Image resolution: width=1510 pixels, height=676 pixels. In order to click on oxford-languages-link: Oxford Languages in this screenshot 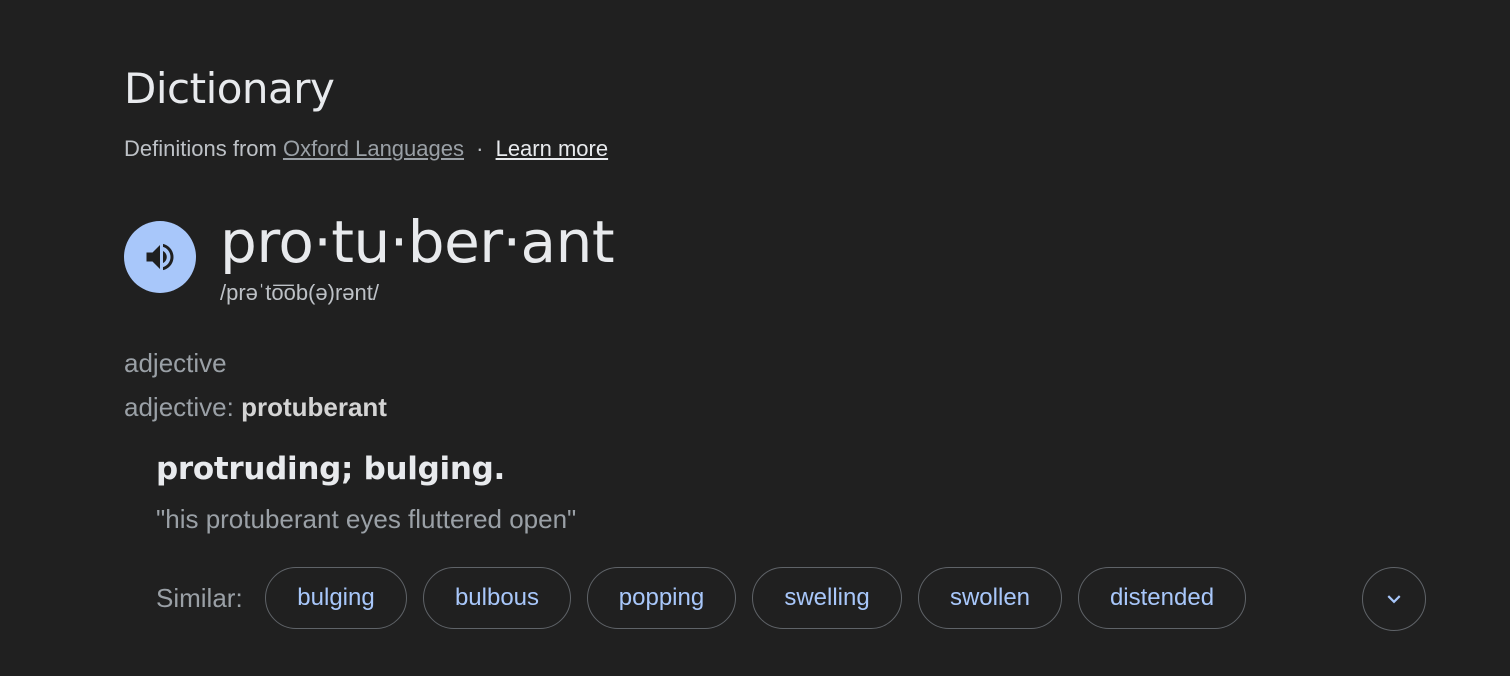, I will do `click(373, 148)`.